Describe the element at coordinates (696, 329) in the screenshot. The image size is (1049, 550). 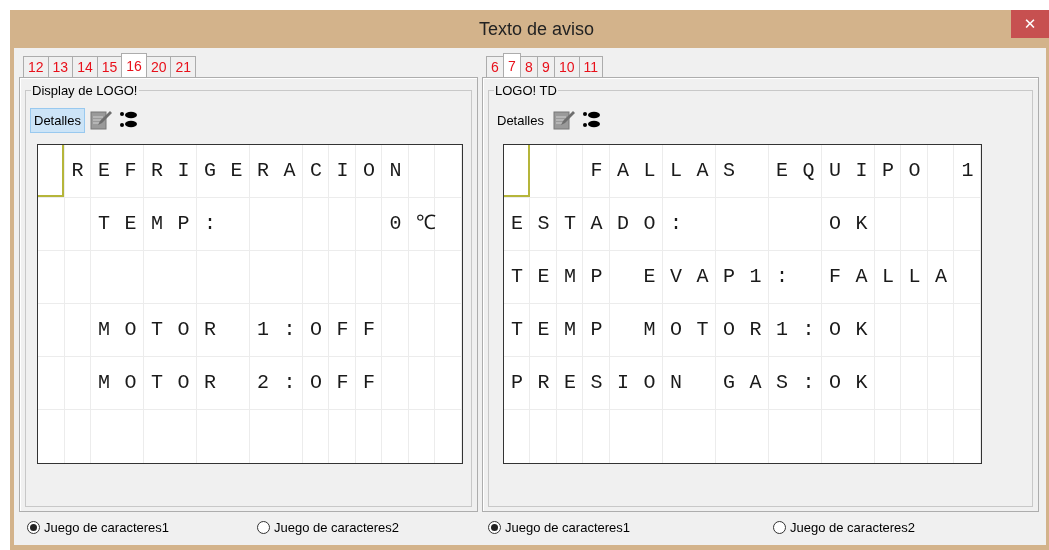
I see `display-line: TEMP MOTOR1:OK` at that location.